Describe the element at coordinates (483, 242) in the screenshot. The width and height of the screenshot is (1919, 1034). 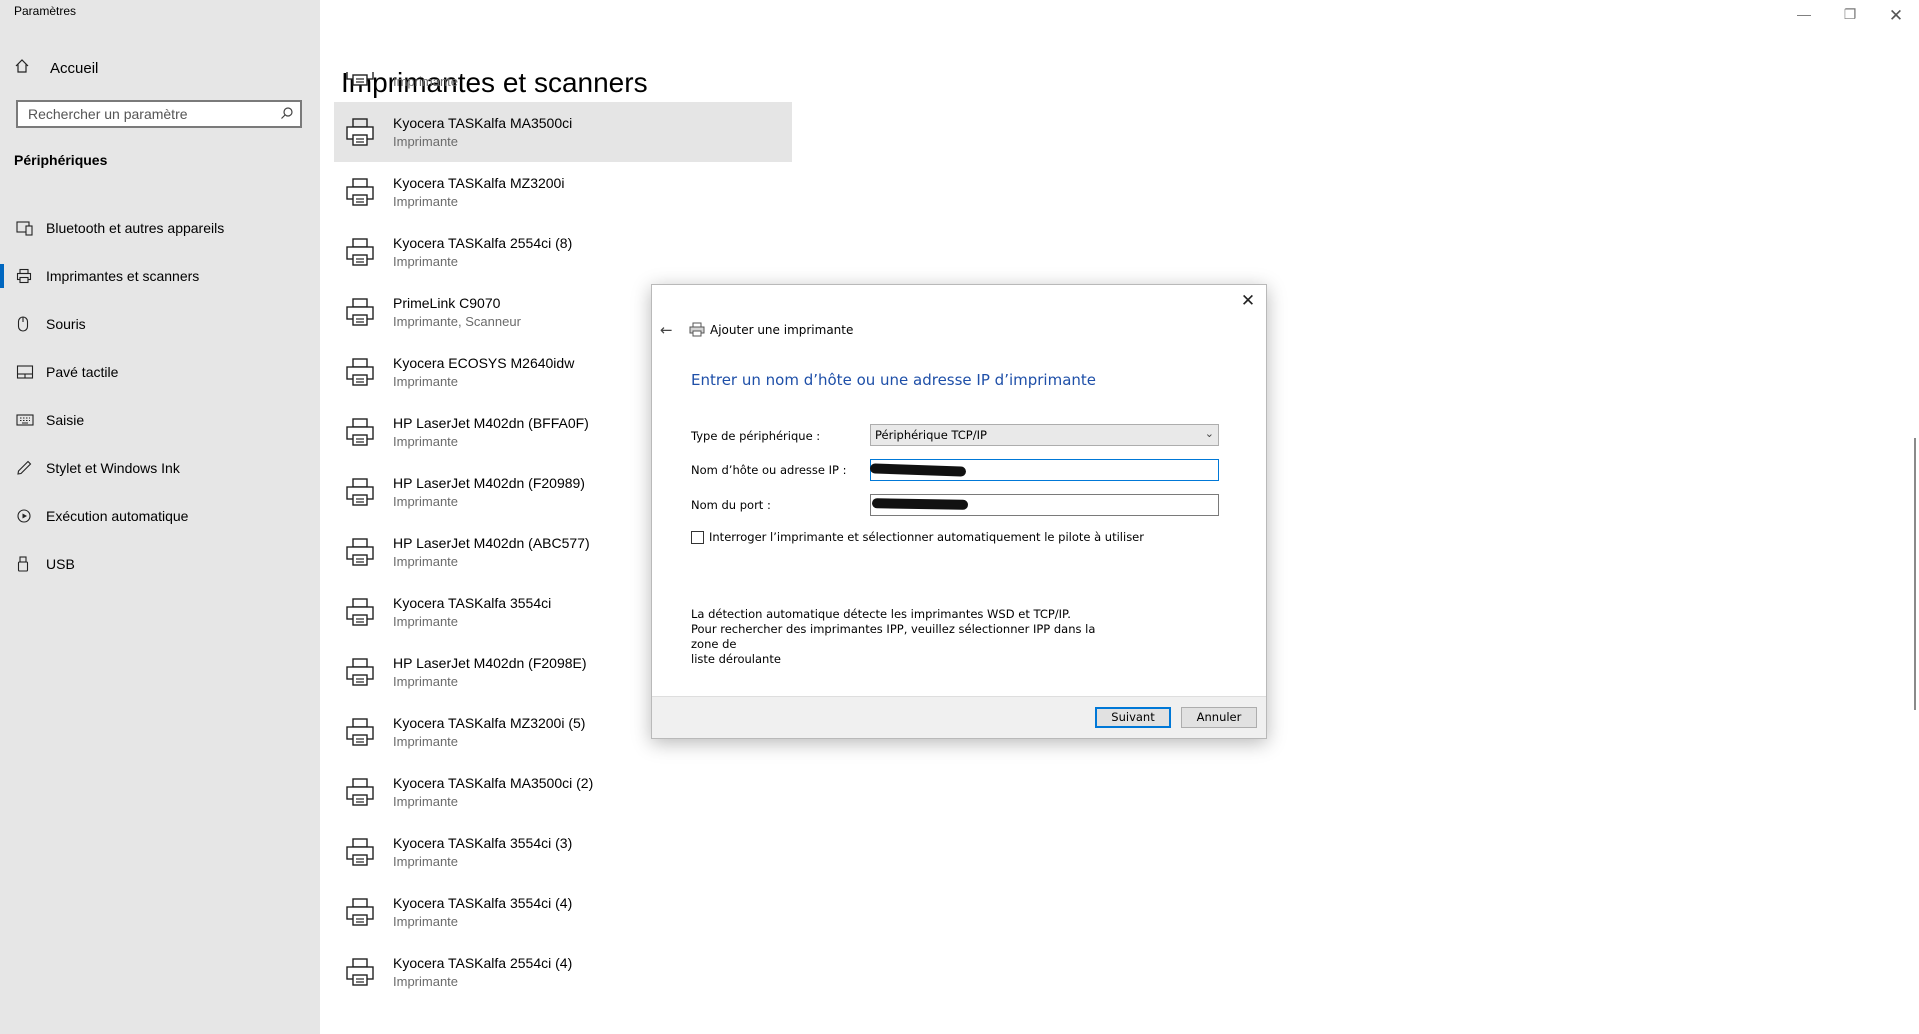
I see `printer-name: Kyocera TASKalfa 2554ci (8)` at that location.